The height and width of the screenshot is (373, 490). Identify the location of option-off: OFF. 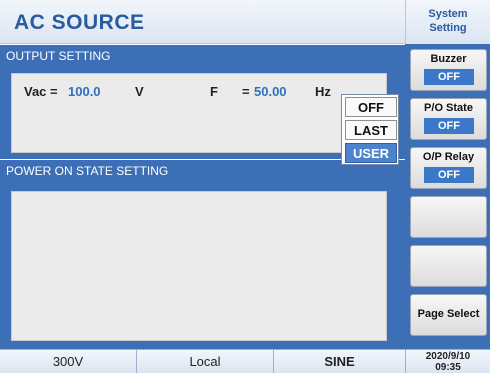
(371, 107).